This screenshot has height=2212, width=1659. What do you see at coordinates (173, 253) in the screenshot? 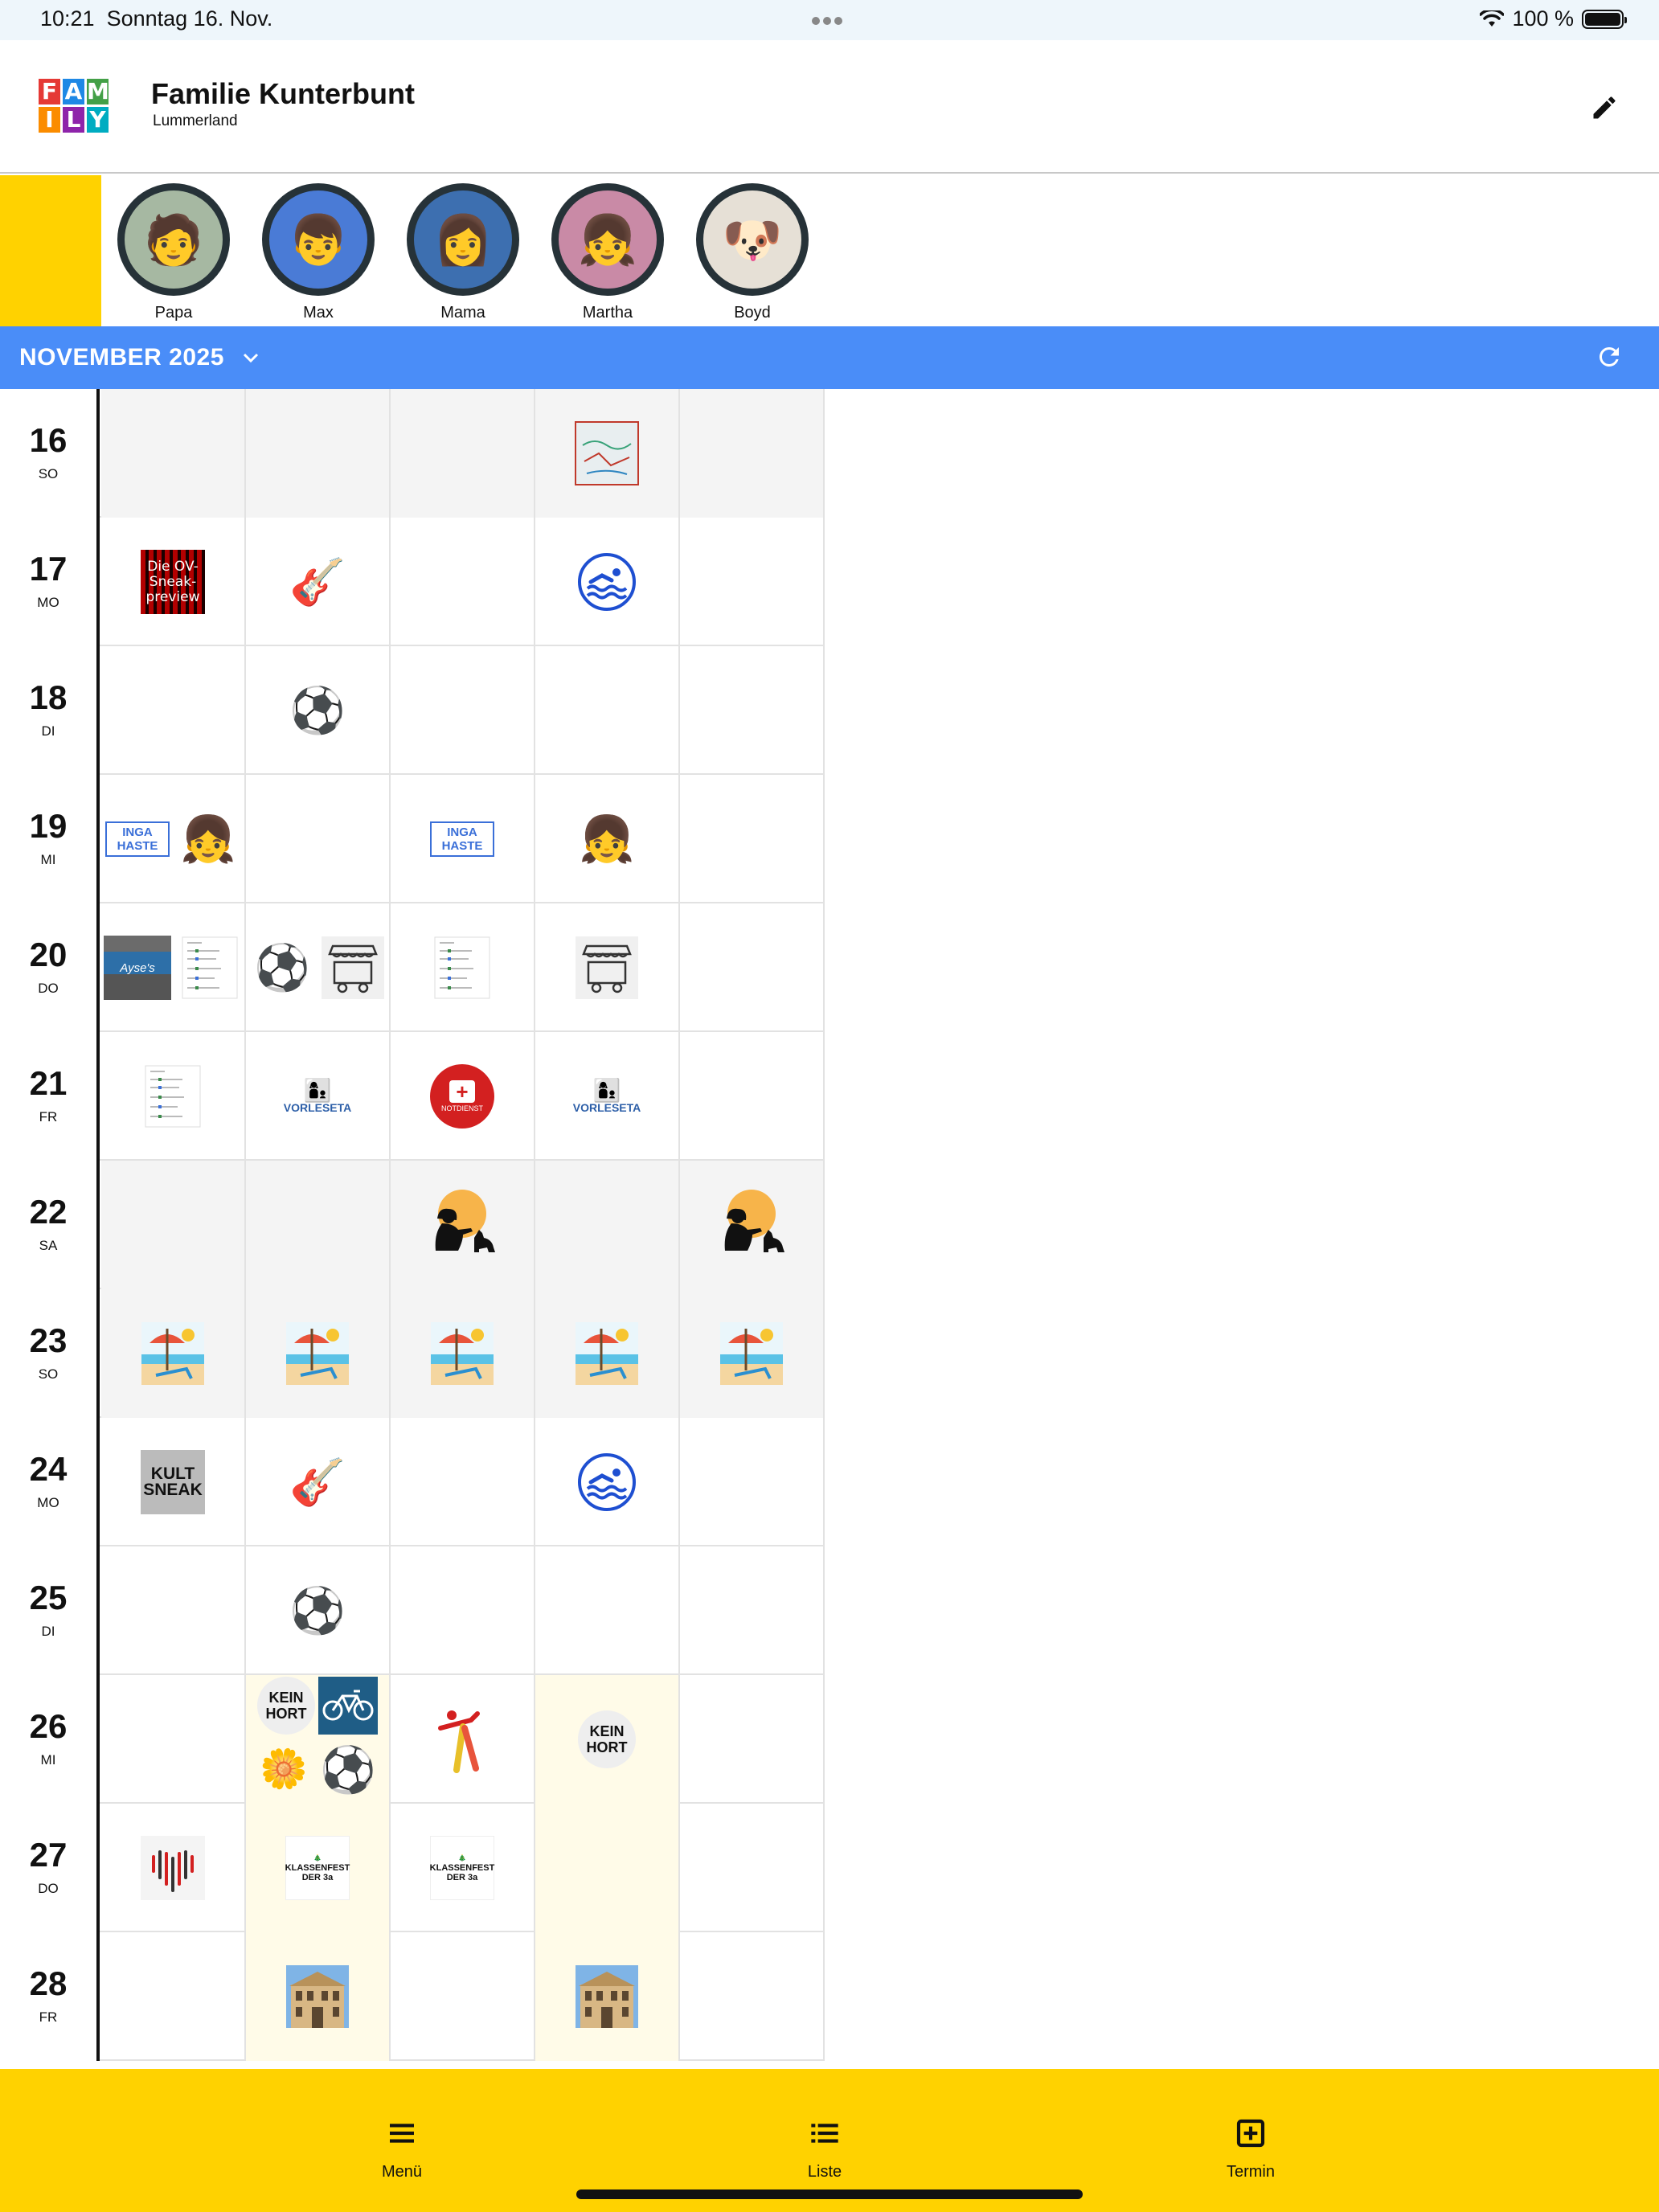
I see `member-avatar-papa: 🧑 Papa` at bounding box center [173, 253].